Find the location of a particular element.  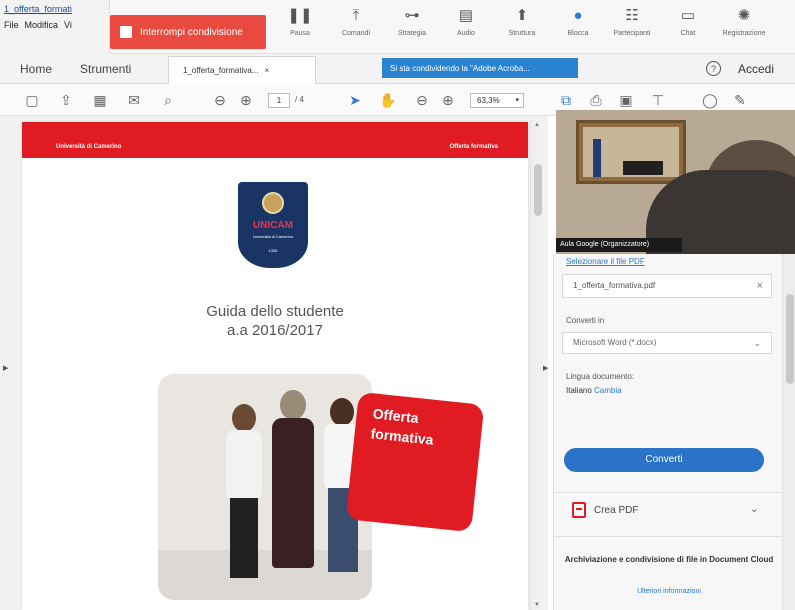

mail-icon: ✉ is located at coordinates (134, 100).